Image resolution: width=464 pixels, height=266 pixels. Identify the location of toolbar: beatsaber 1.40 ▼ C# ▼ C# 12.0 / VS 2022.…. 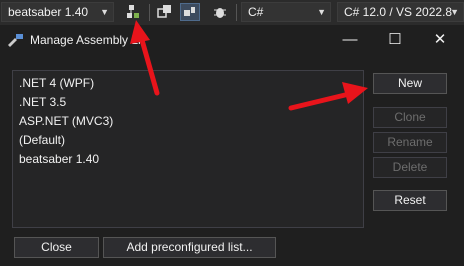
(232, 12).